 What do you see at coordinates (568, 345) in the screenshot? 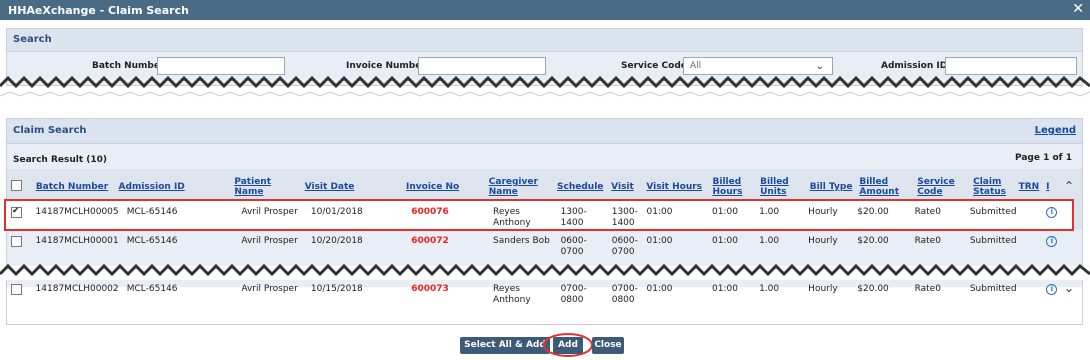
I see `add-button-highlight-ring` at bounding box center [568, 345].